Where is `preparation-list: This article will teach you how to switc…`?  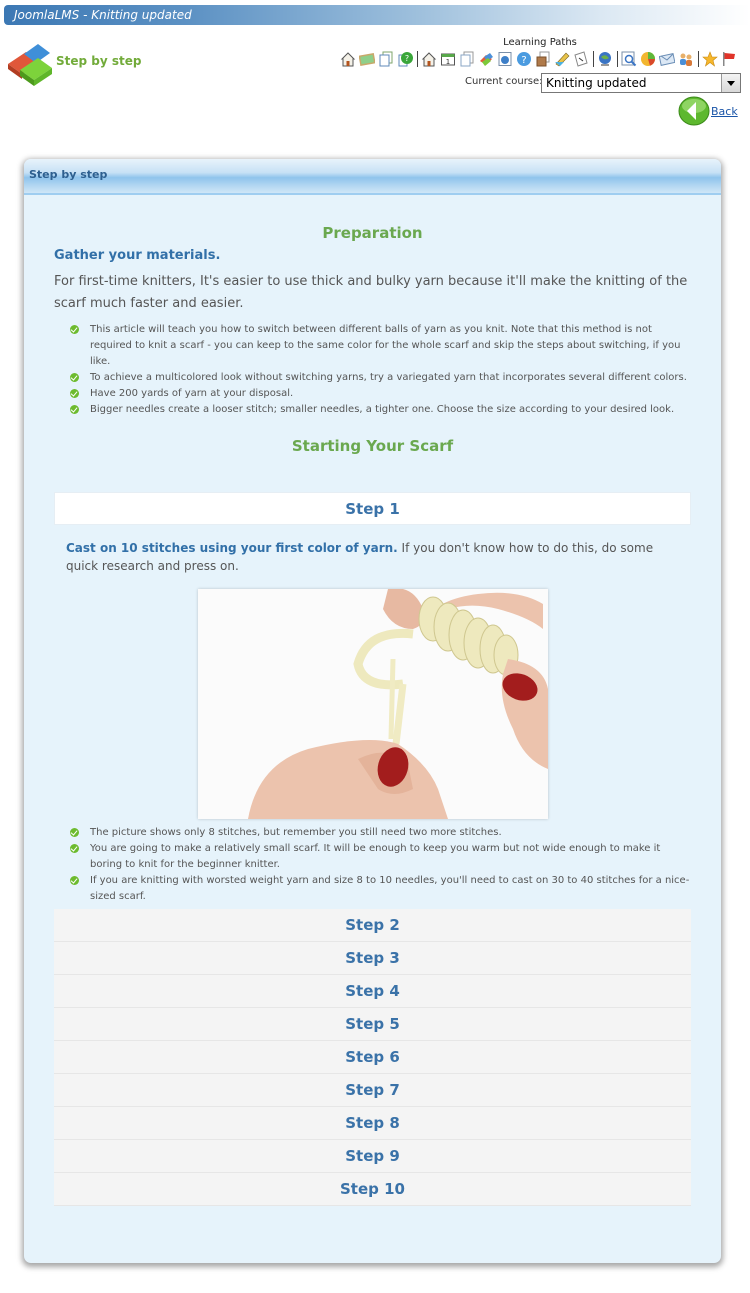
preparation-list: This article will teach you how to switc… is located at coordinates (372, 370).